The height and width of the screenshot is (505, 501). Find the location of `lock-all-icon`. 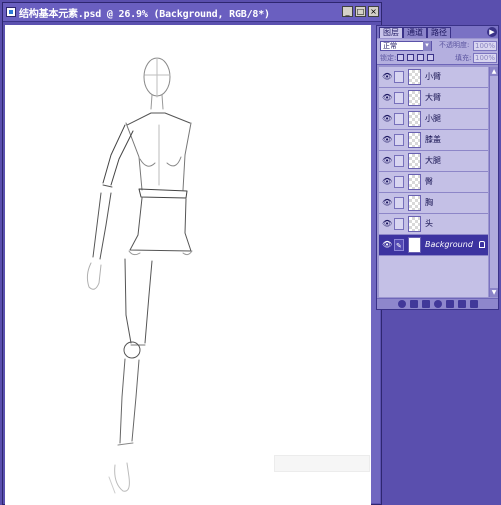

lock-all-icon is located at coordinates (430, 57).